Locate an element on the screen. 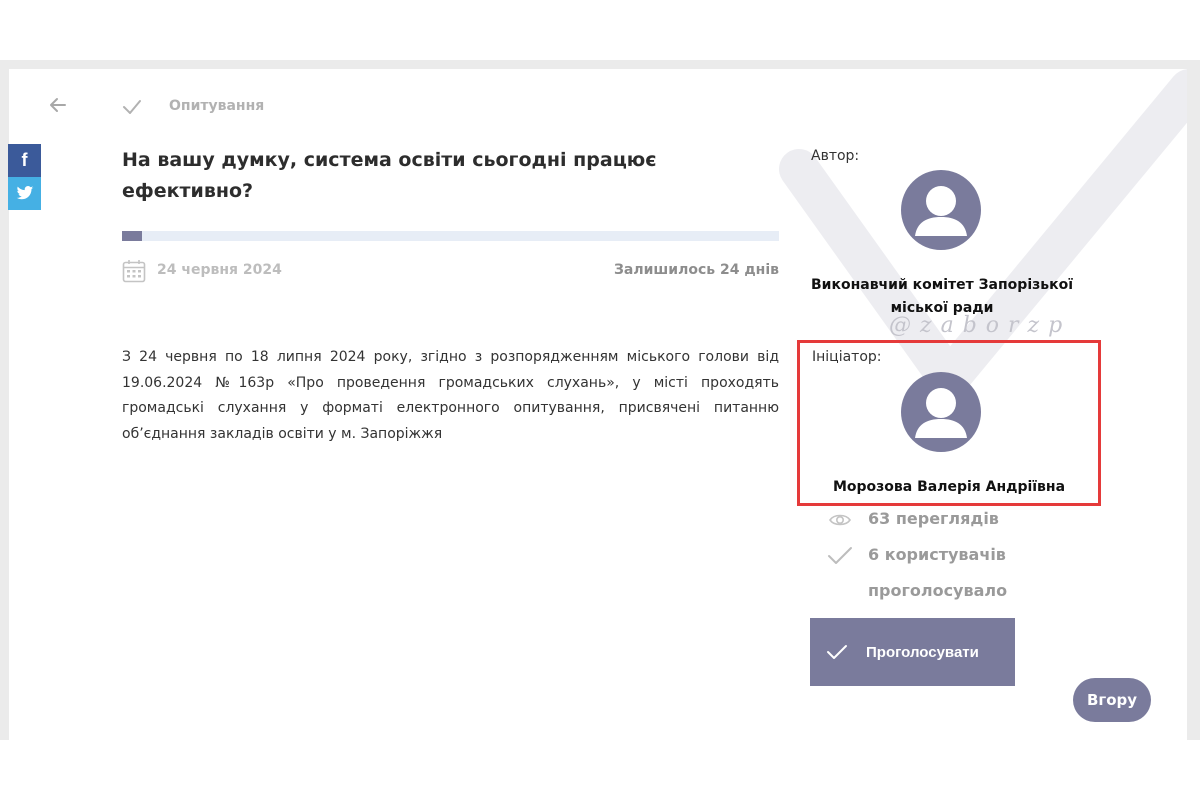 Image resolution: width=1200 pixels, height=800 pixels. initiator-avatar is located at coordinates (941, 412).